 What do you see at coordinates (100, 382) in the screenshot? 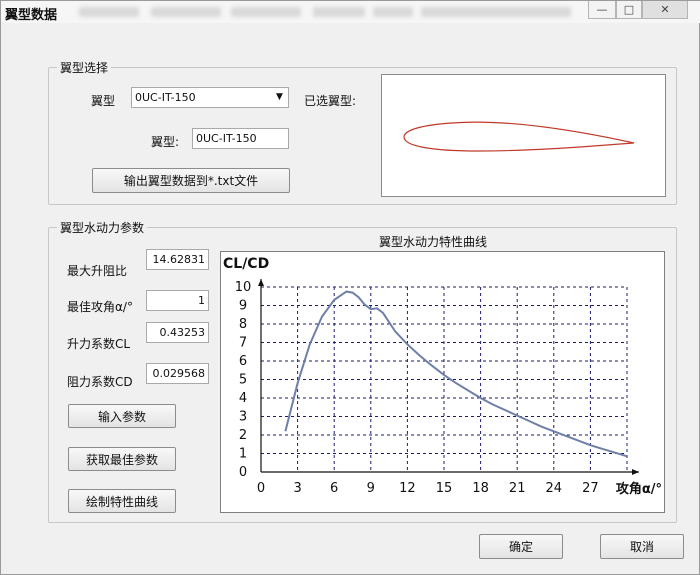
I see `drag-coefficient-label: 阻力系数CD` at bounding box center [100, 382].